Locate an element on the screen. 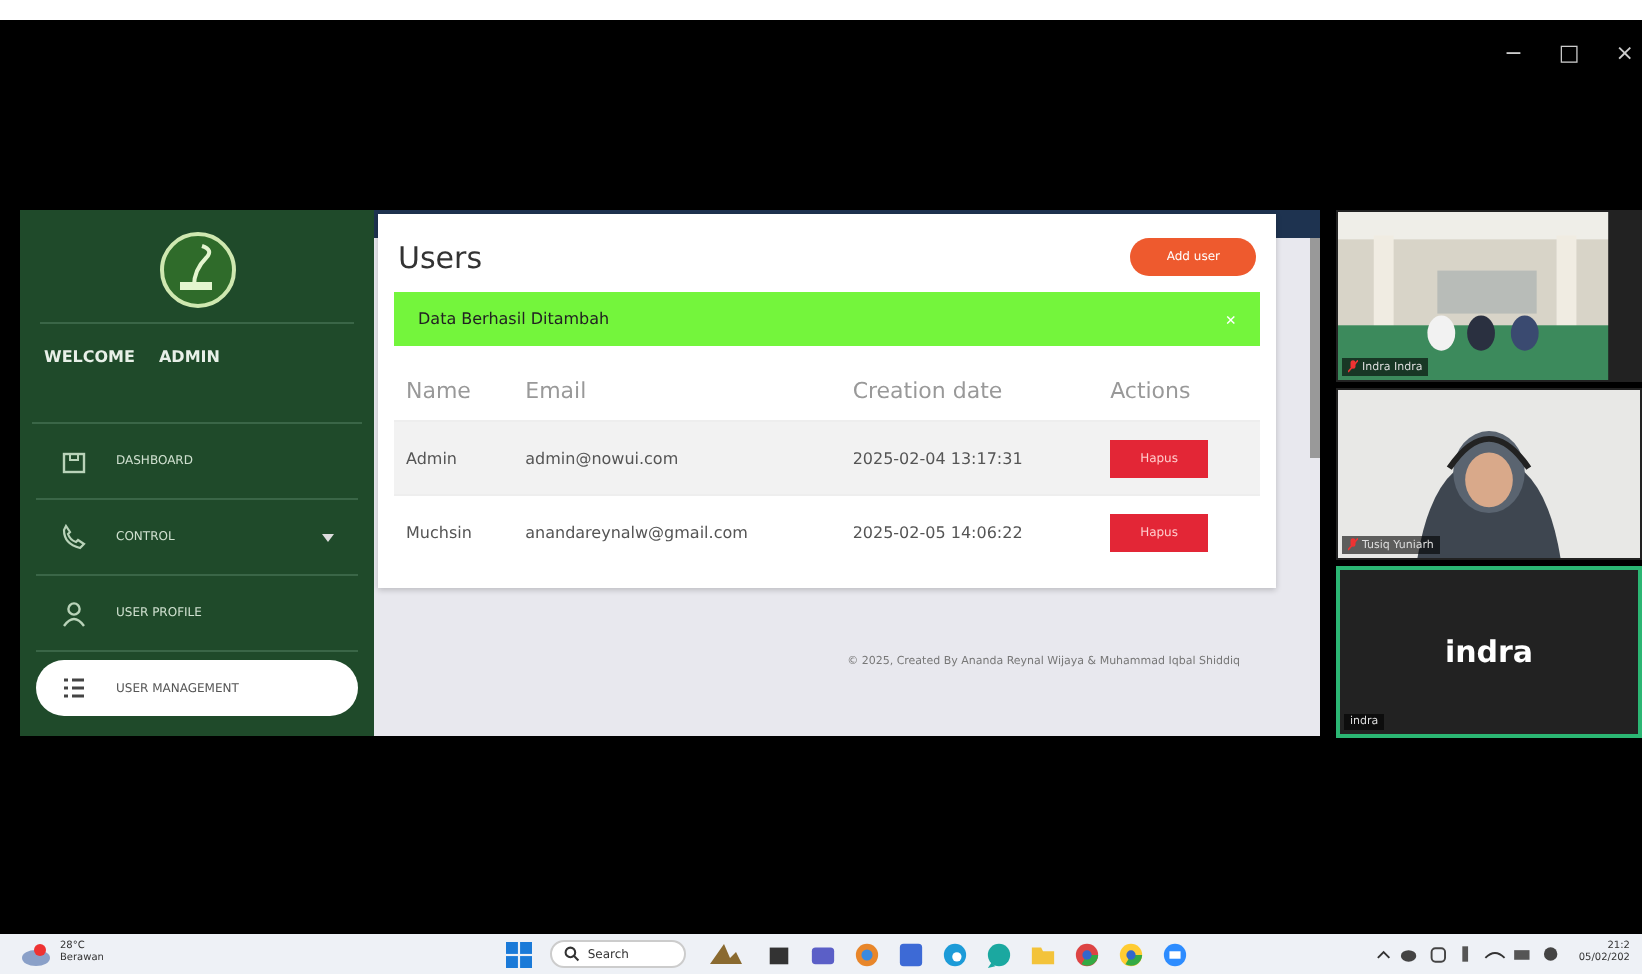 This screenshot has width=1642, height=974. chat-bubble-icon is located at coordinates (999, 954).